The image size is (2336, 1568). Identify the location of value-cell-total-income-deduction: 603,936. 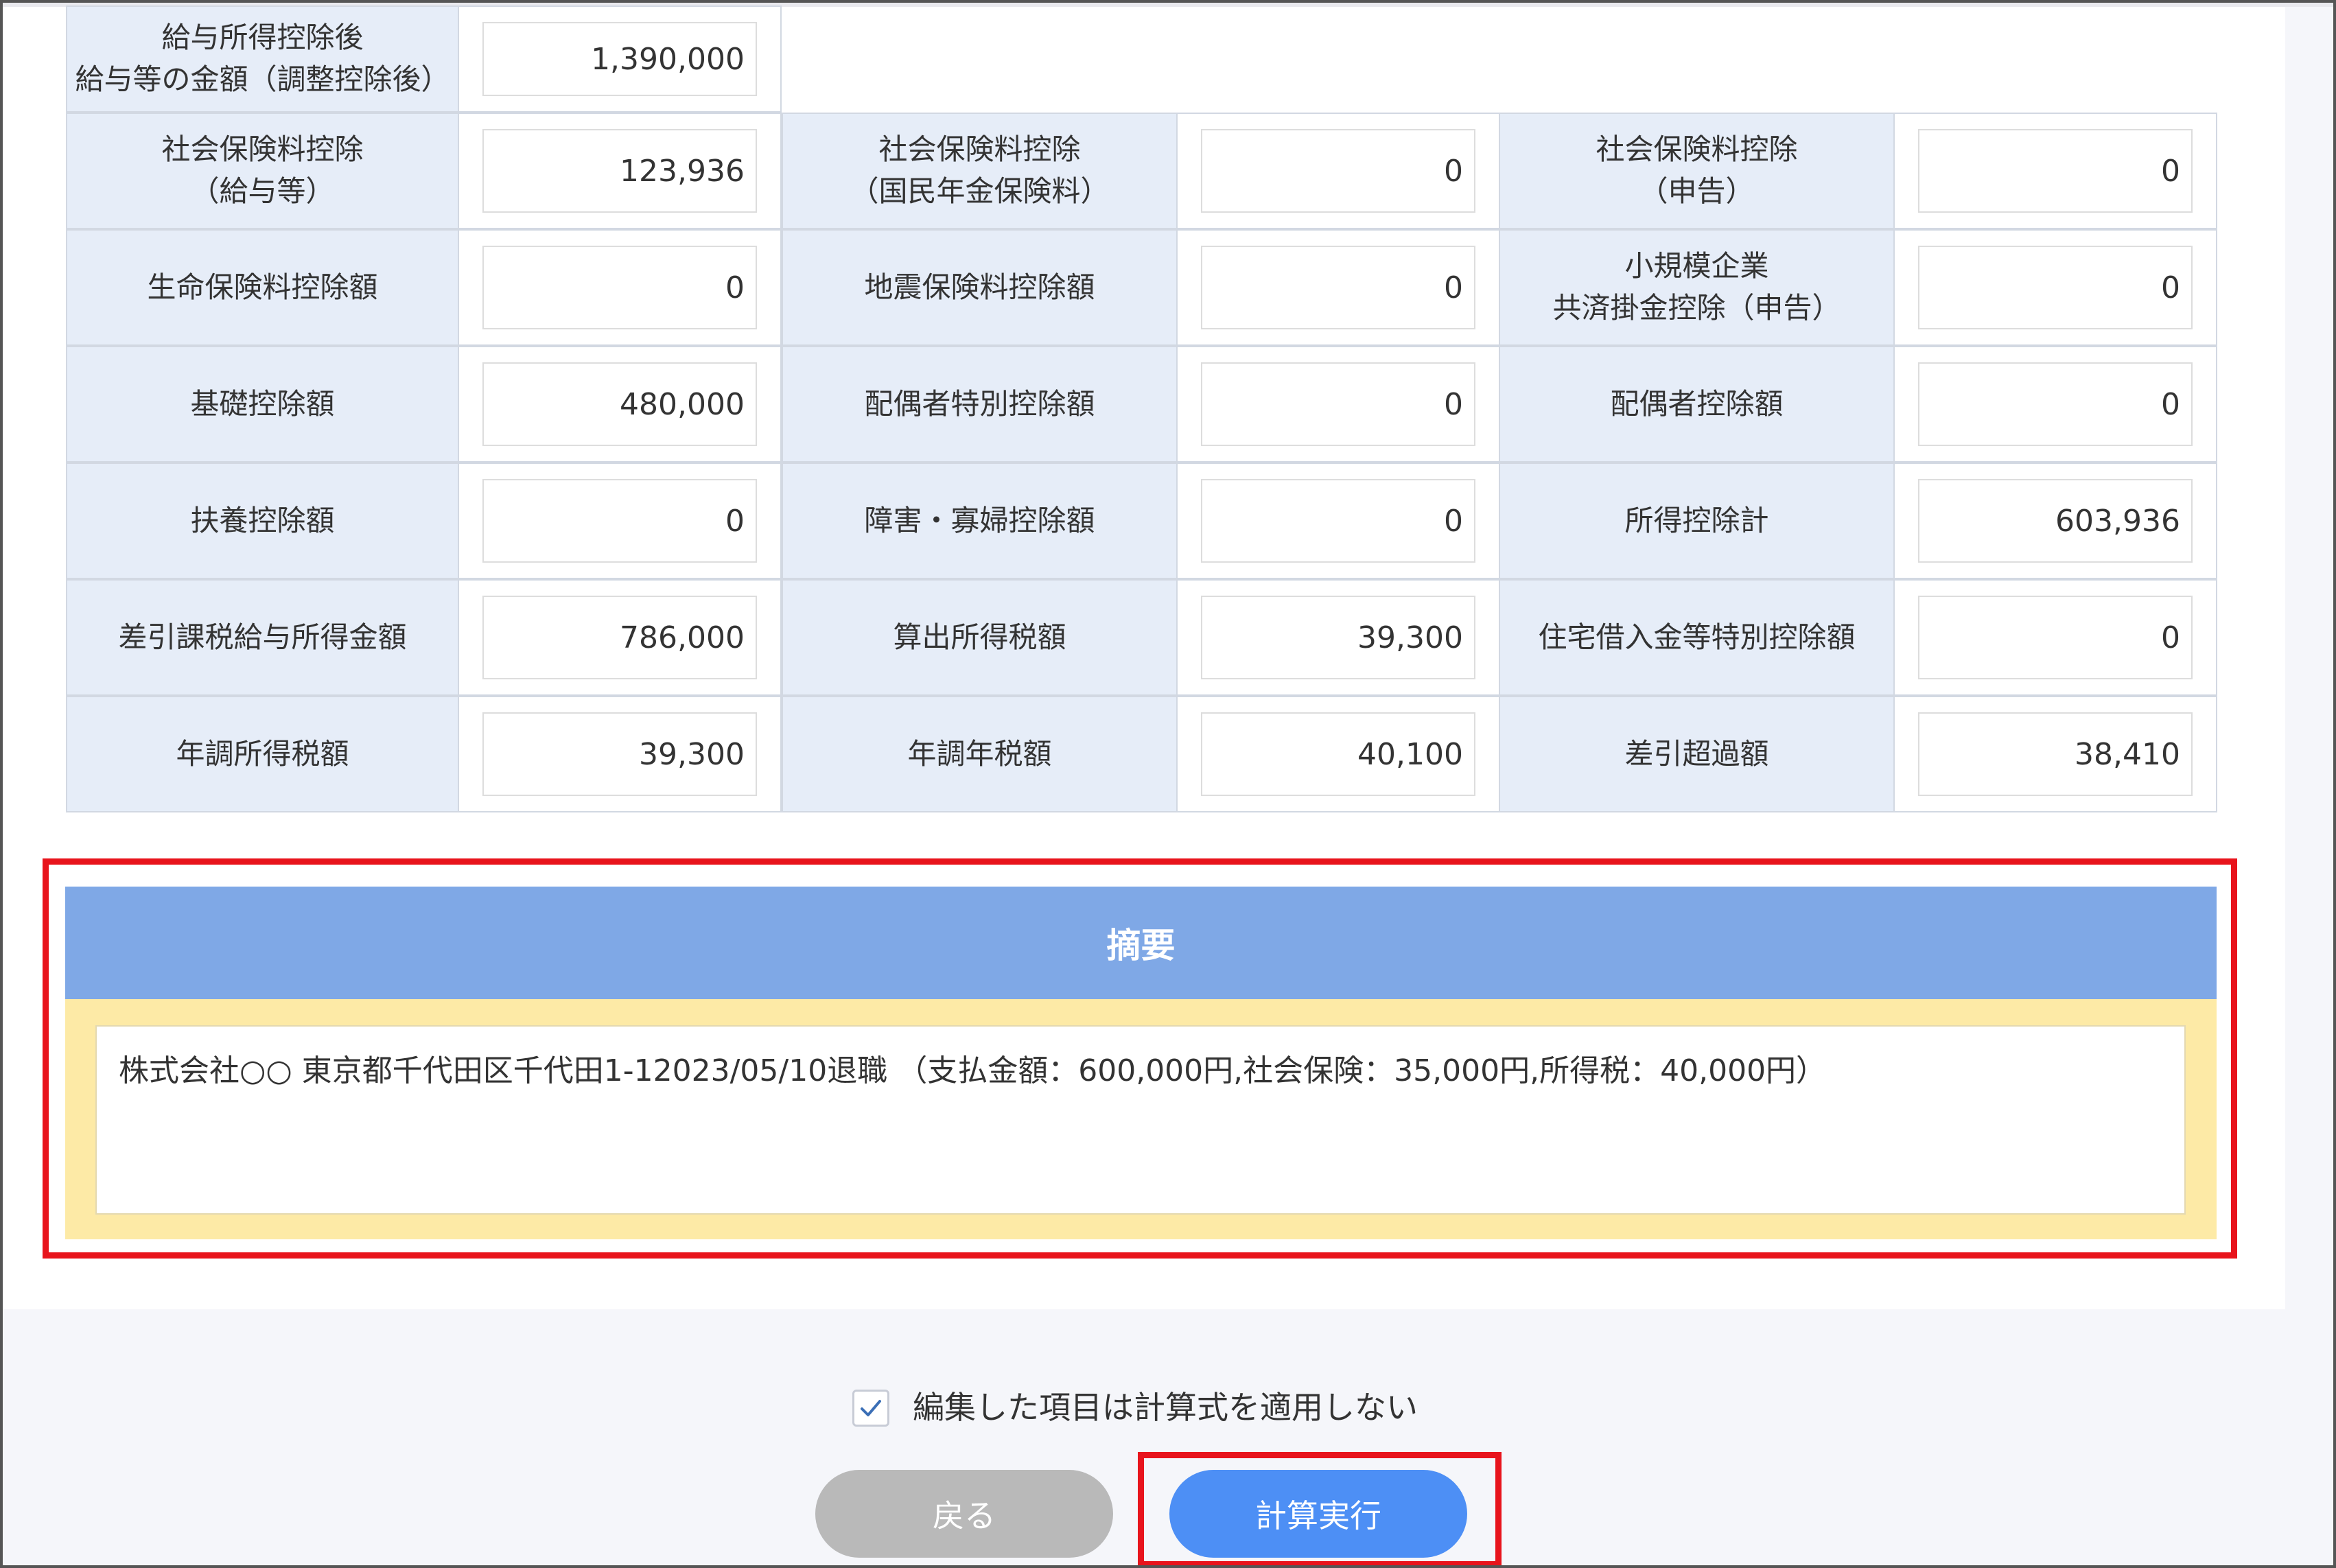
(2055, 521).